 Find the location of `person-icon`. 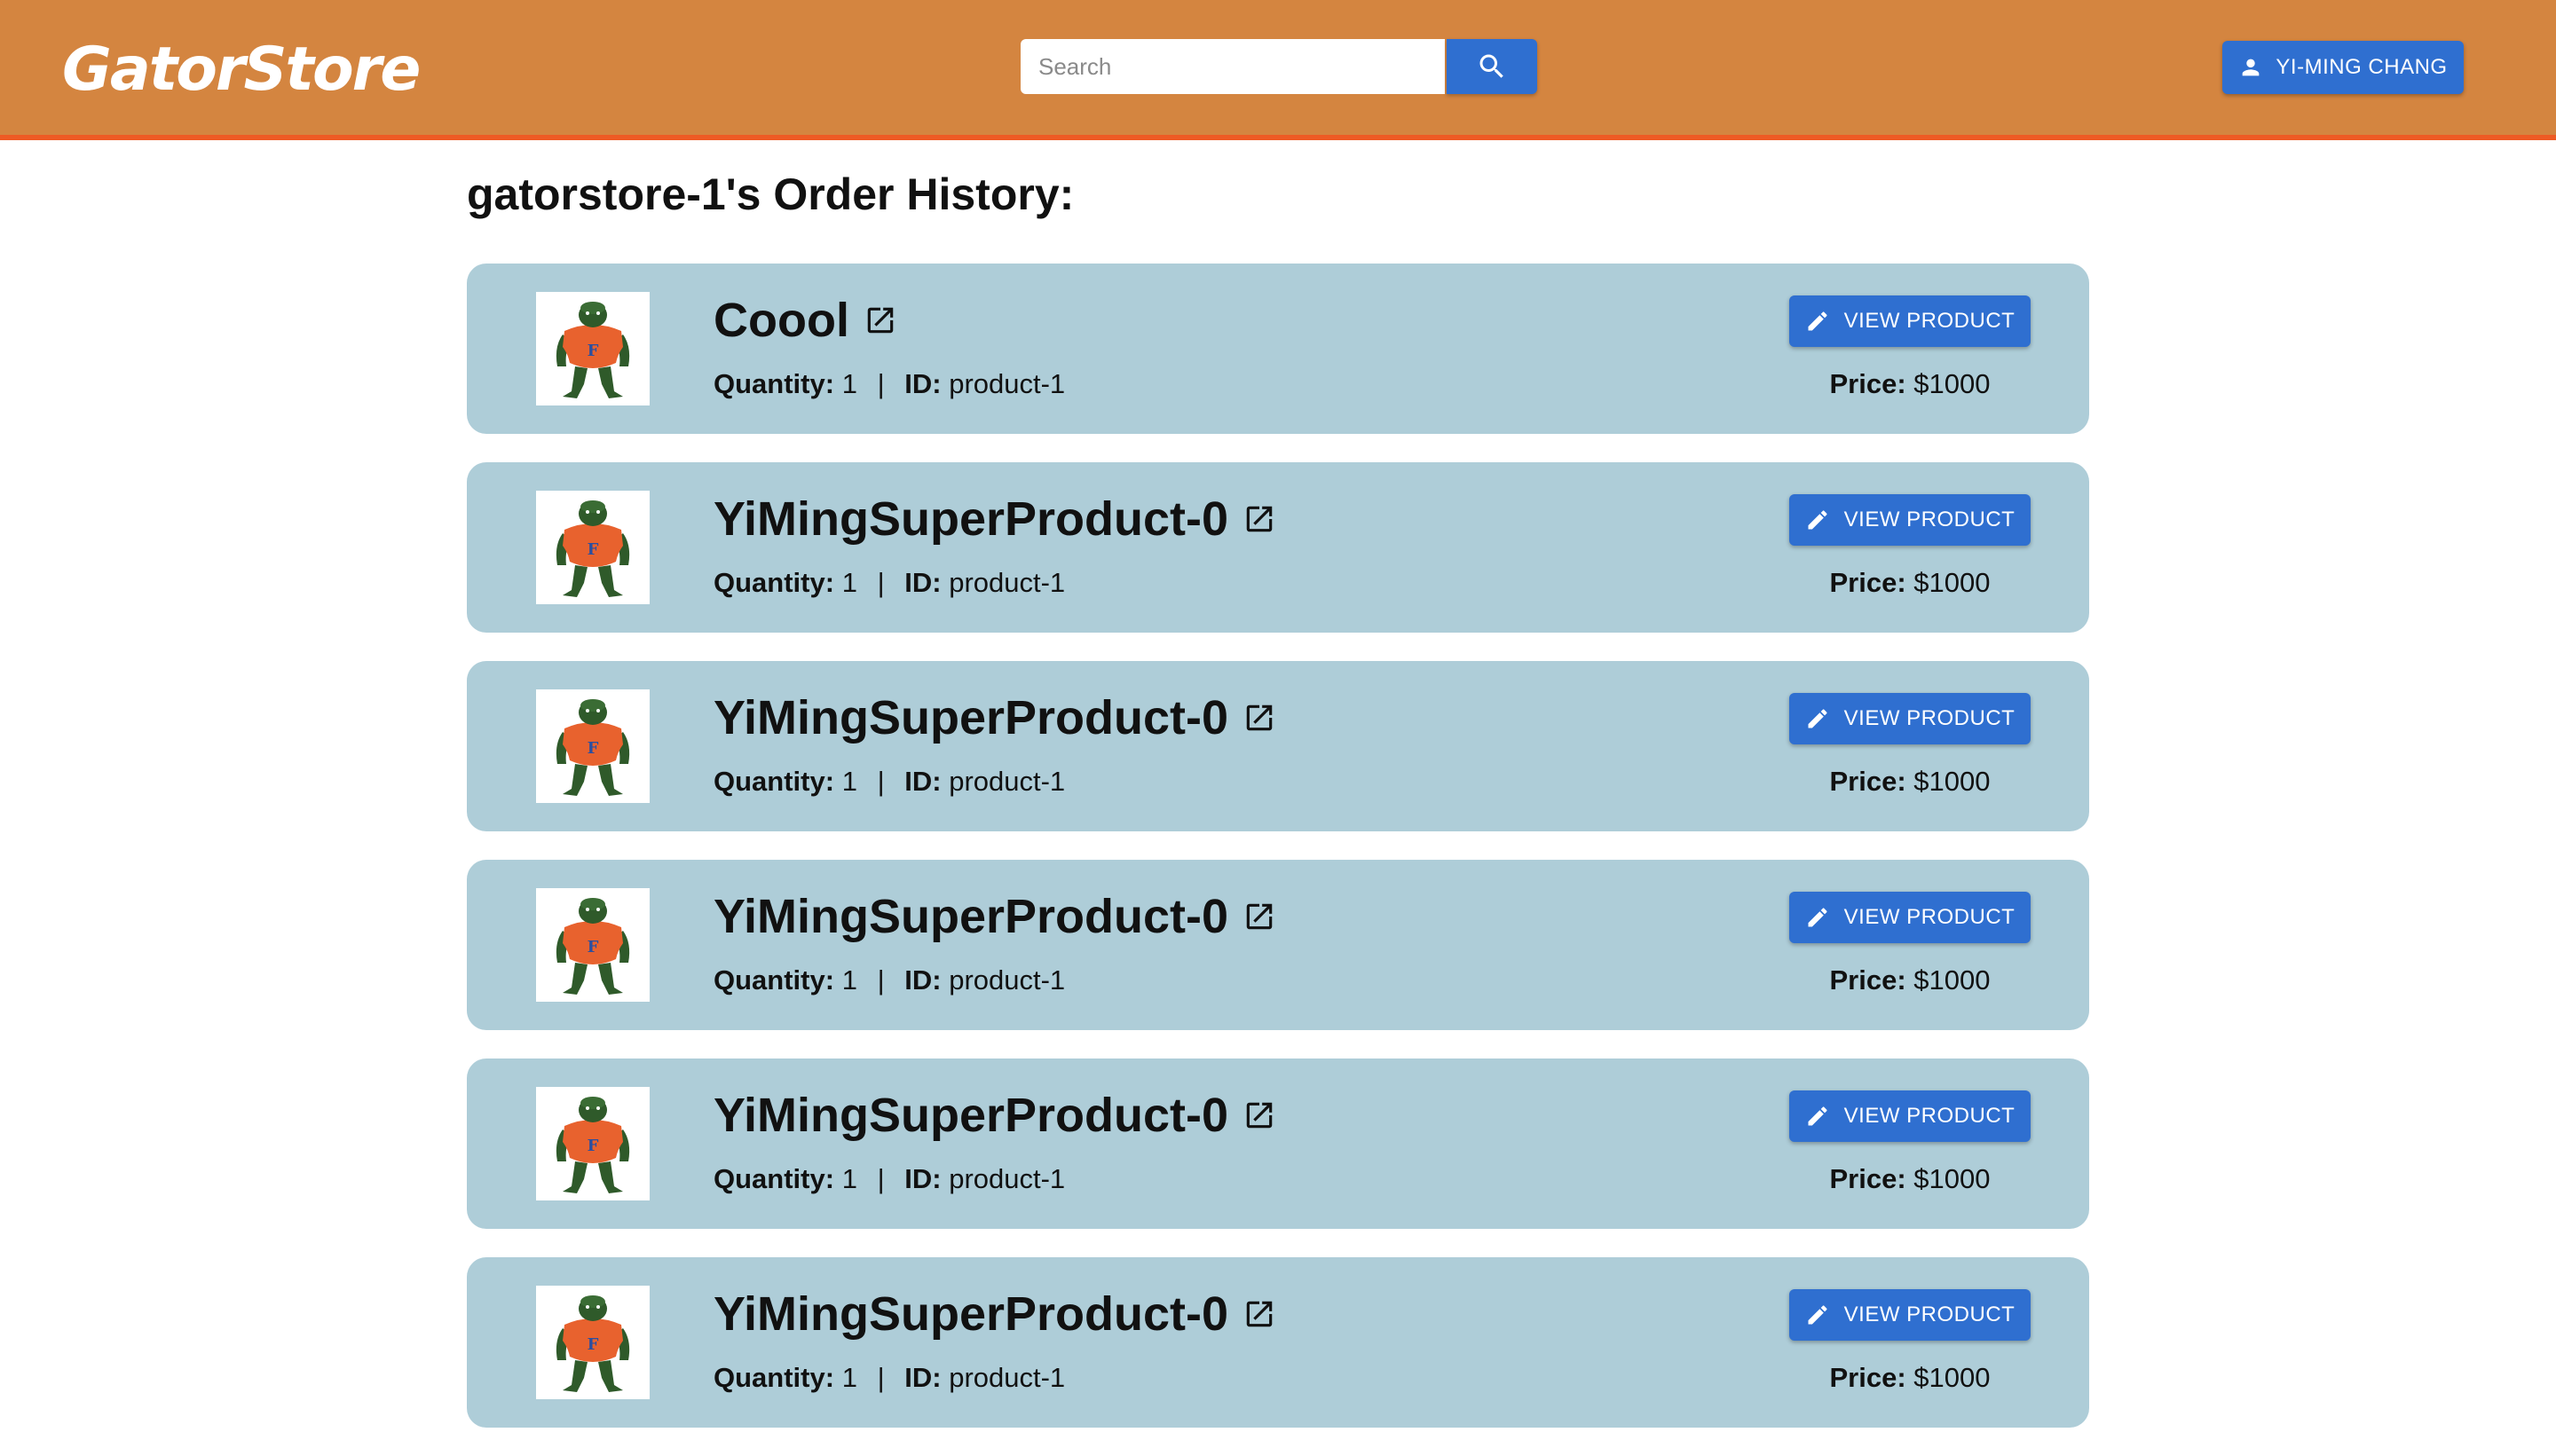

person-icon is located at coordinates (2250, 67).